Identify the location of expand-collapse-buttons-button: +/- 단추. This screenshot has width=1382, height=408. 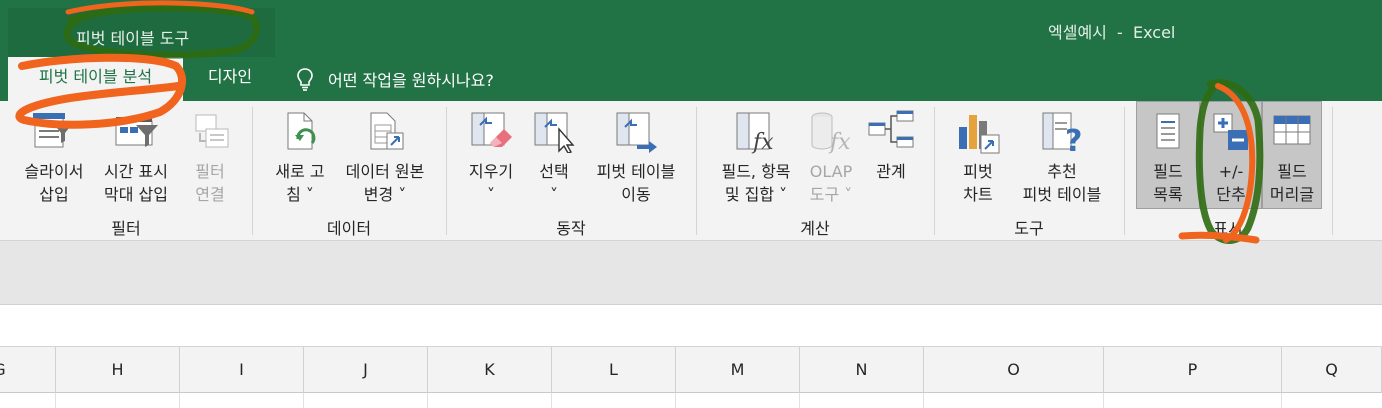
(1231, 155).